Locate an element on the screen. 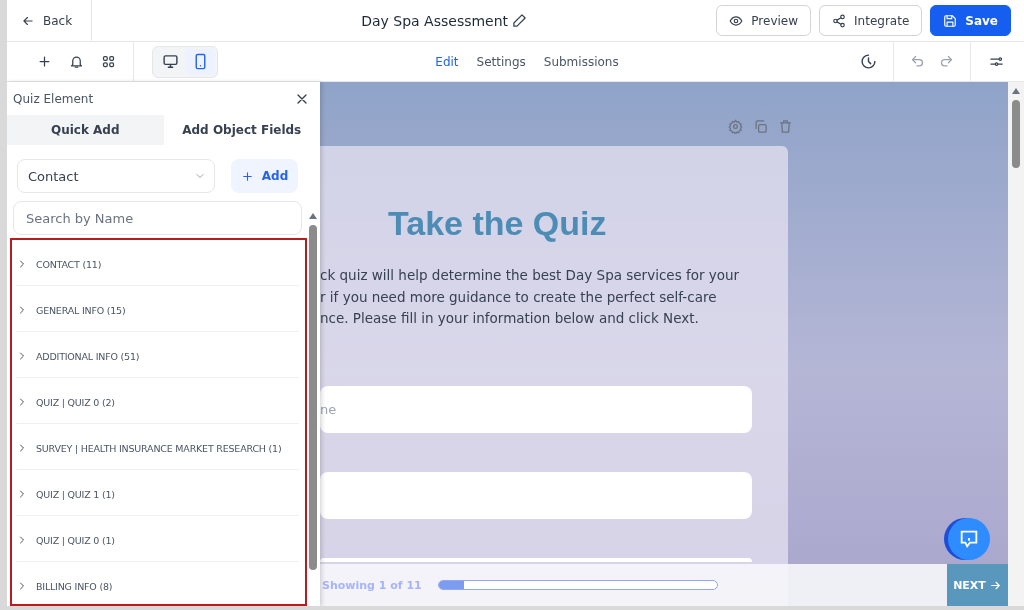  save-icon is located at coordinates (950, 20).